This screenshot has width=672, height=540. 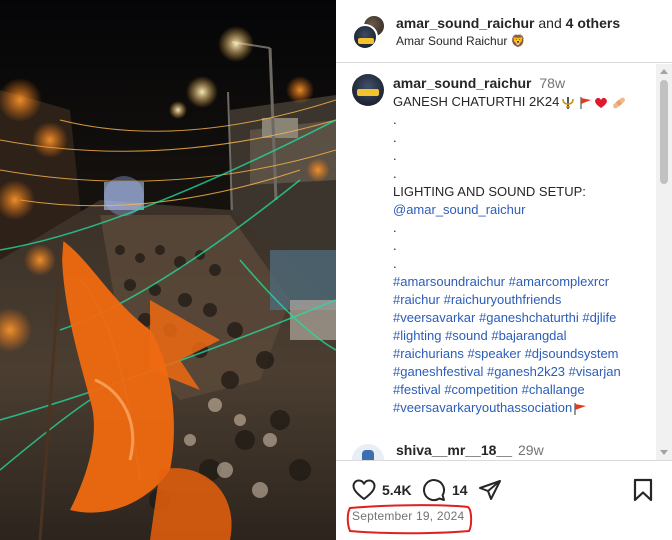 I want to click on collab-avatars, so click(x=370, y=32).